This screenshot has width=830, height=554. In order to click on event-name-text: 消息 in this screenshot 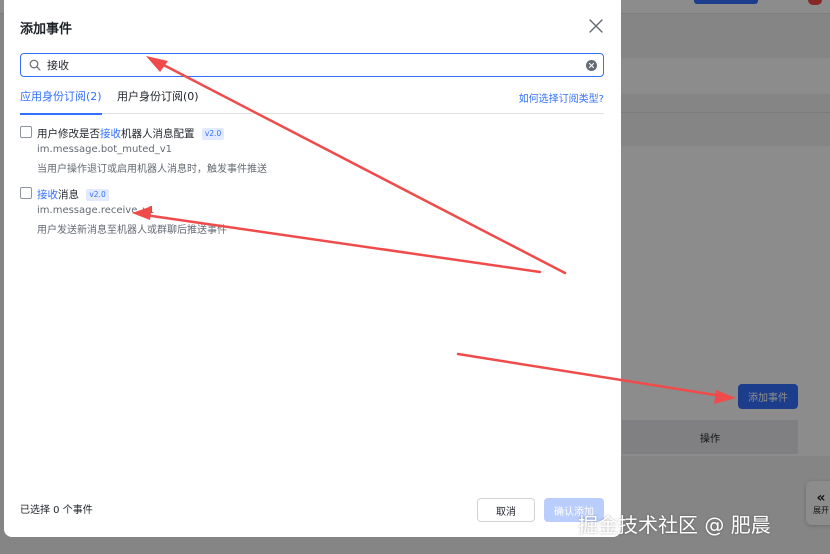, I will do `click(68, 195)`.